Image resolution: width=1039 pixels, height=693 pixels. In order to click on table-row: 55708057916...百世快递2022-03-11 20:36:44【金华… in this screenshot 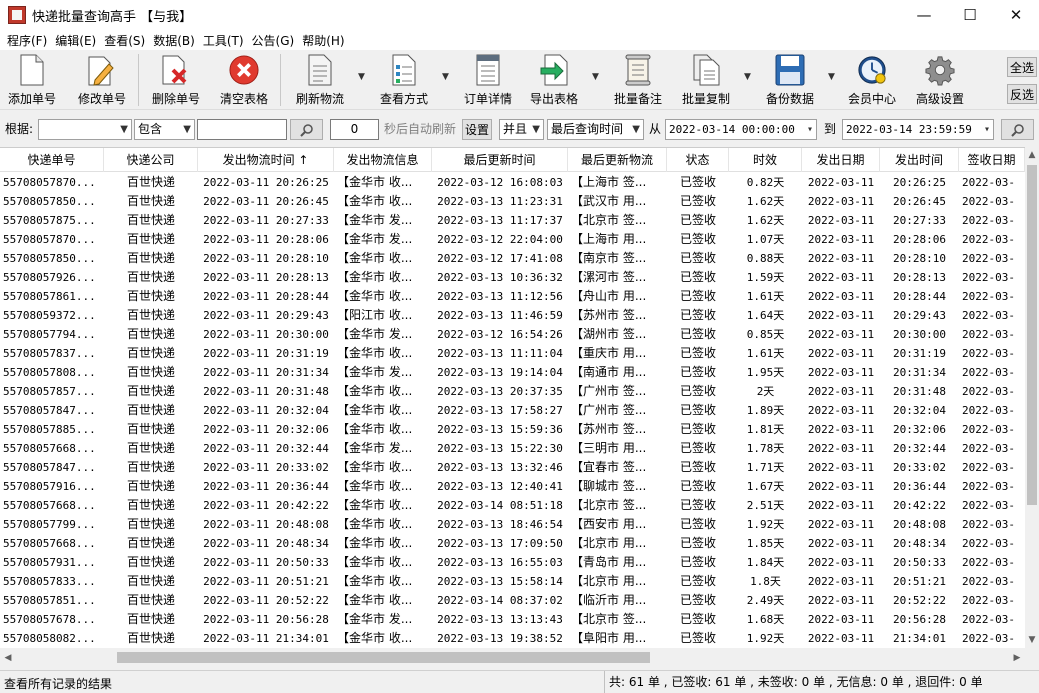, I will do `click(512, 486)`.